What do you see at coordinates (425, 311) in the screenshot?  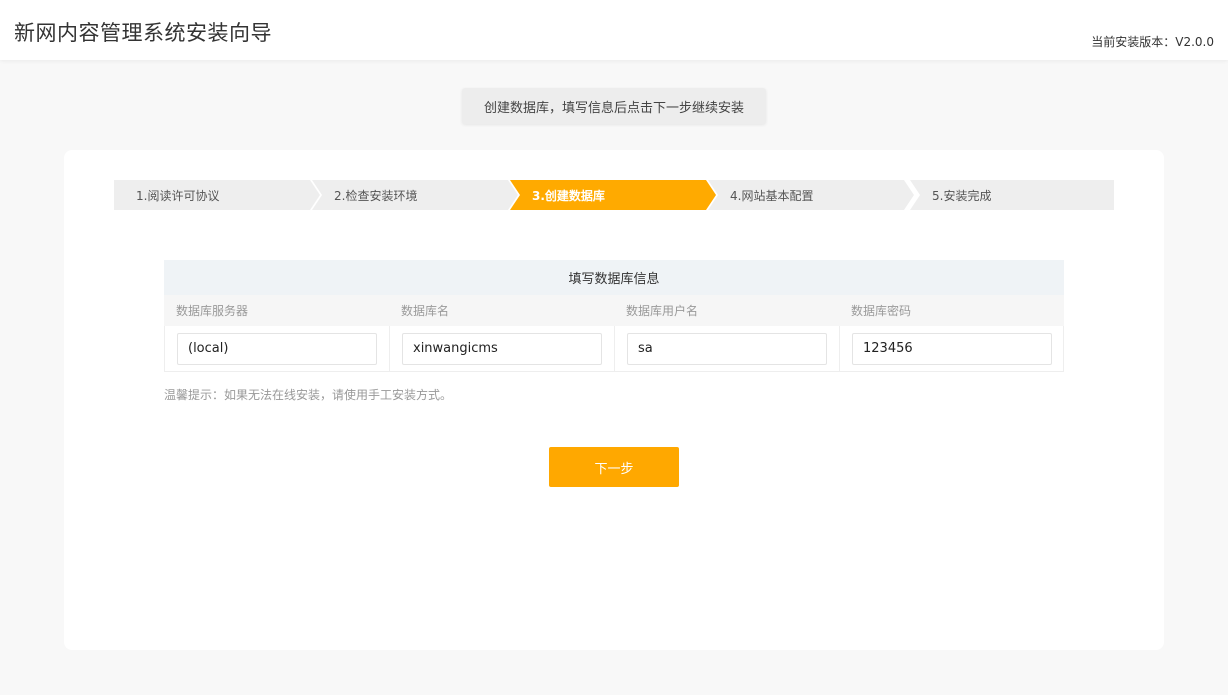 I see `column-db-name: 数据库名` at bounding box center [425, 311].